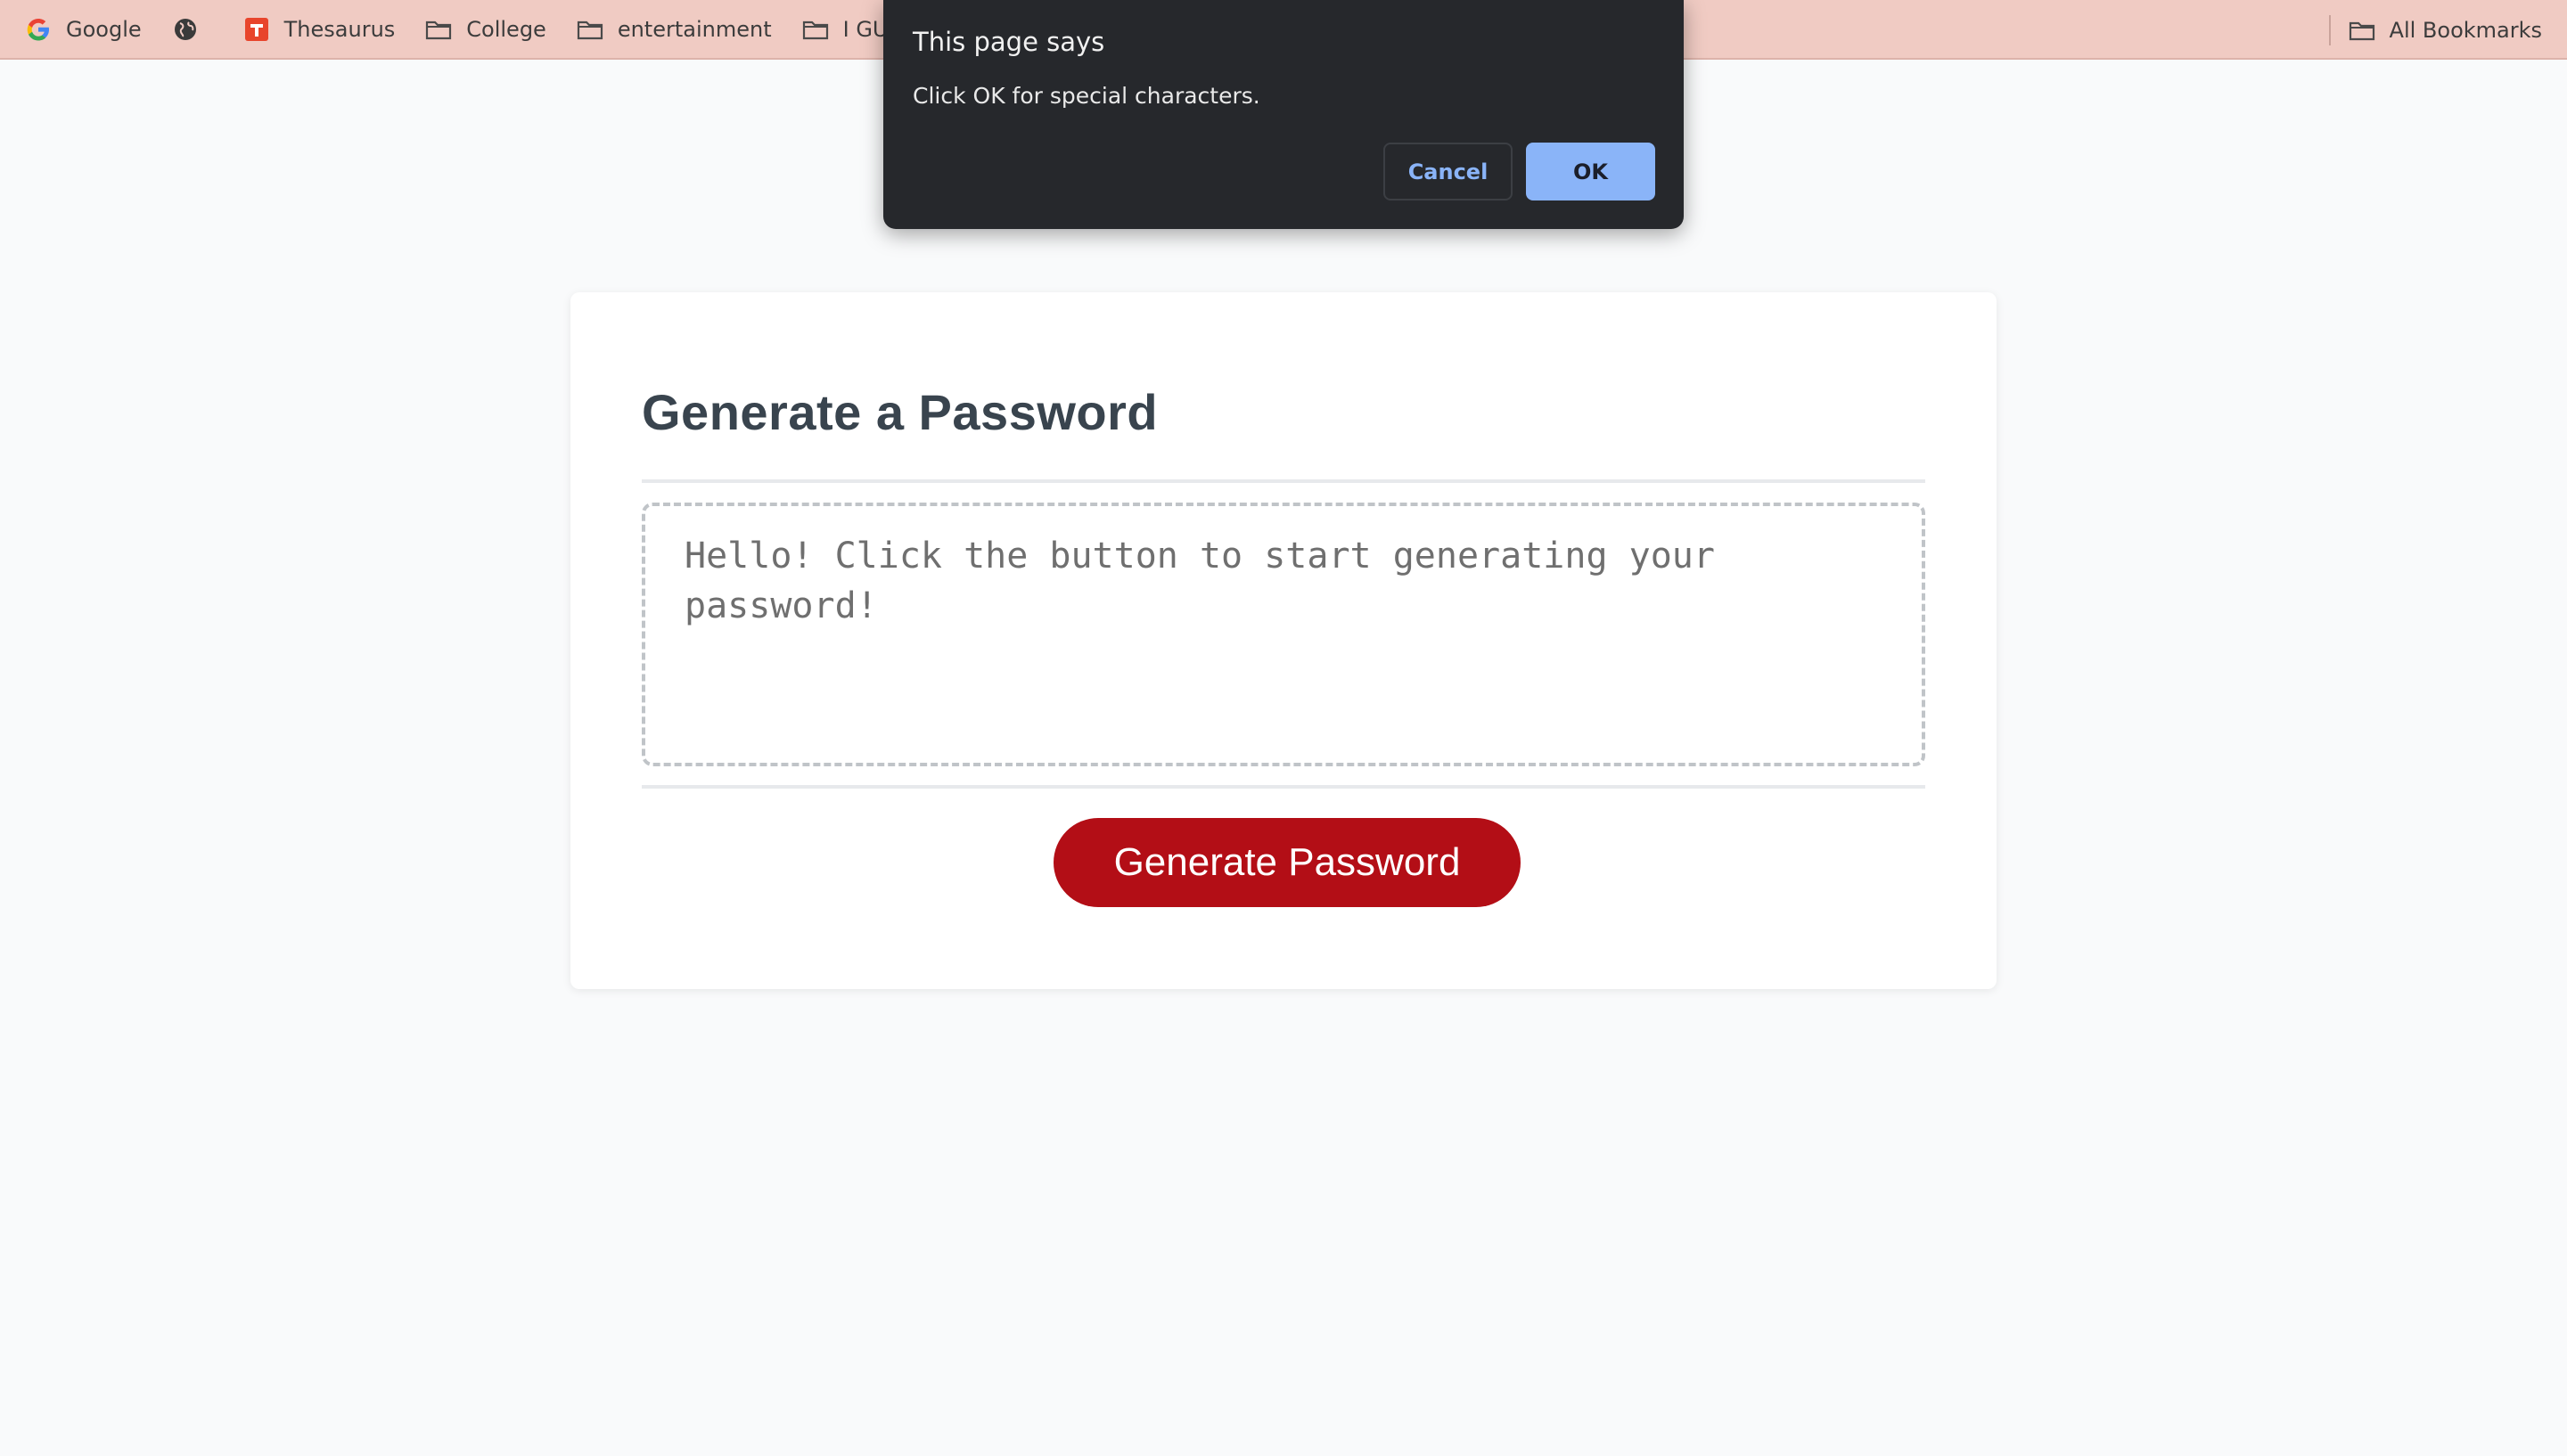 This screenshot has width=2567, height=1456. I want to click on ok-button: OK, so click(1590, 172).